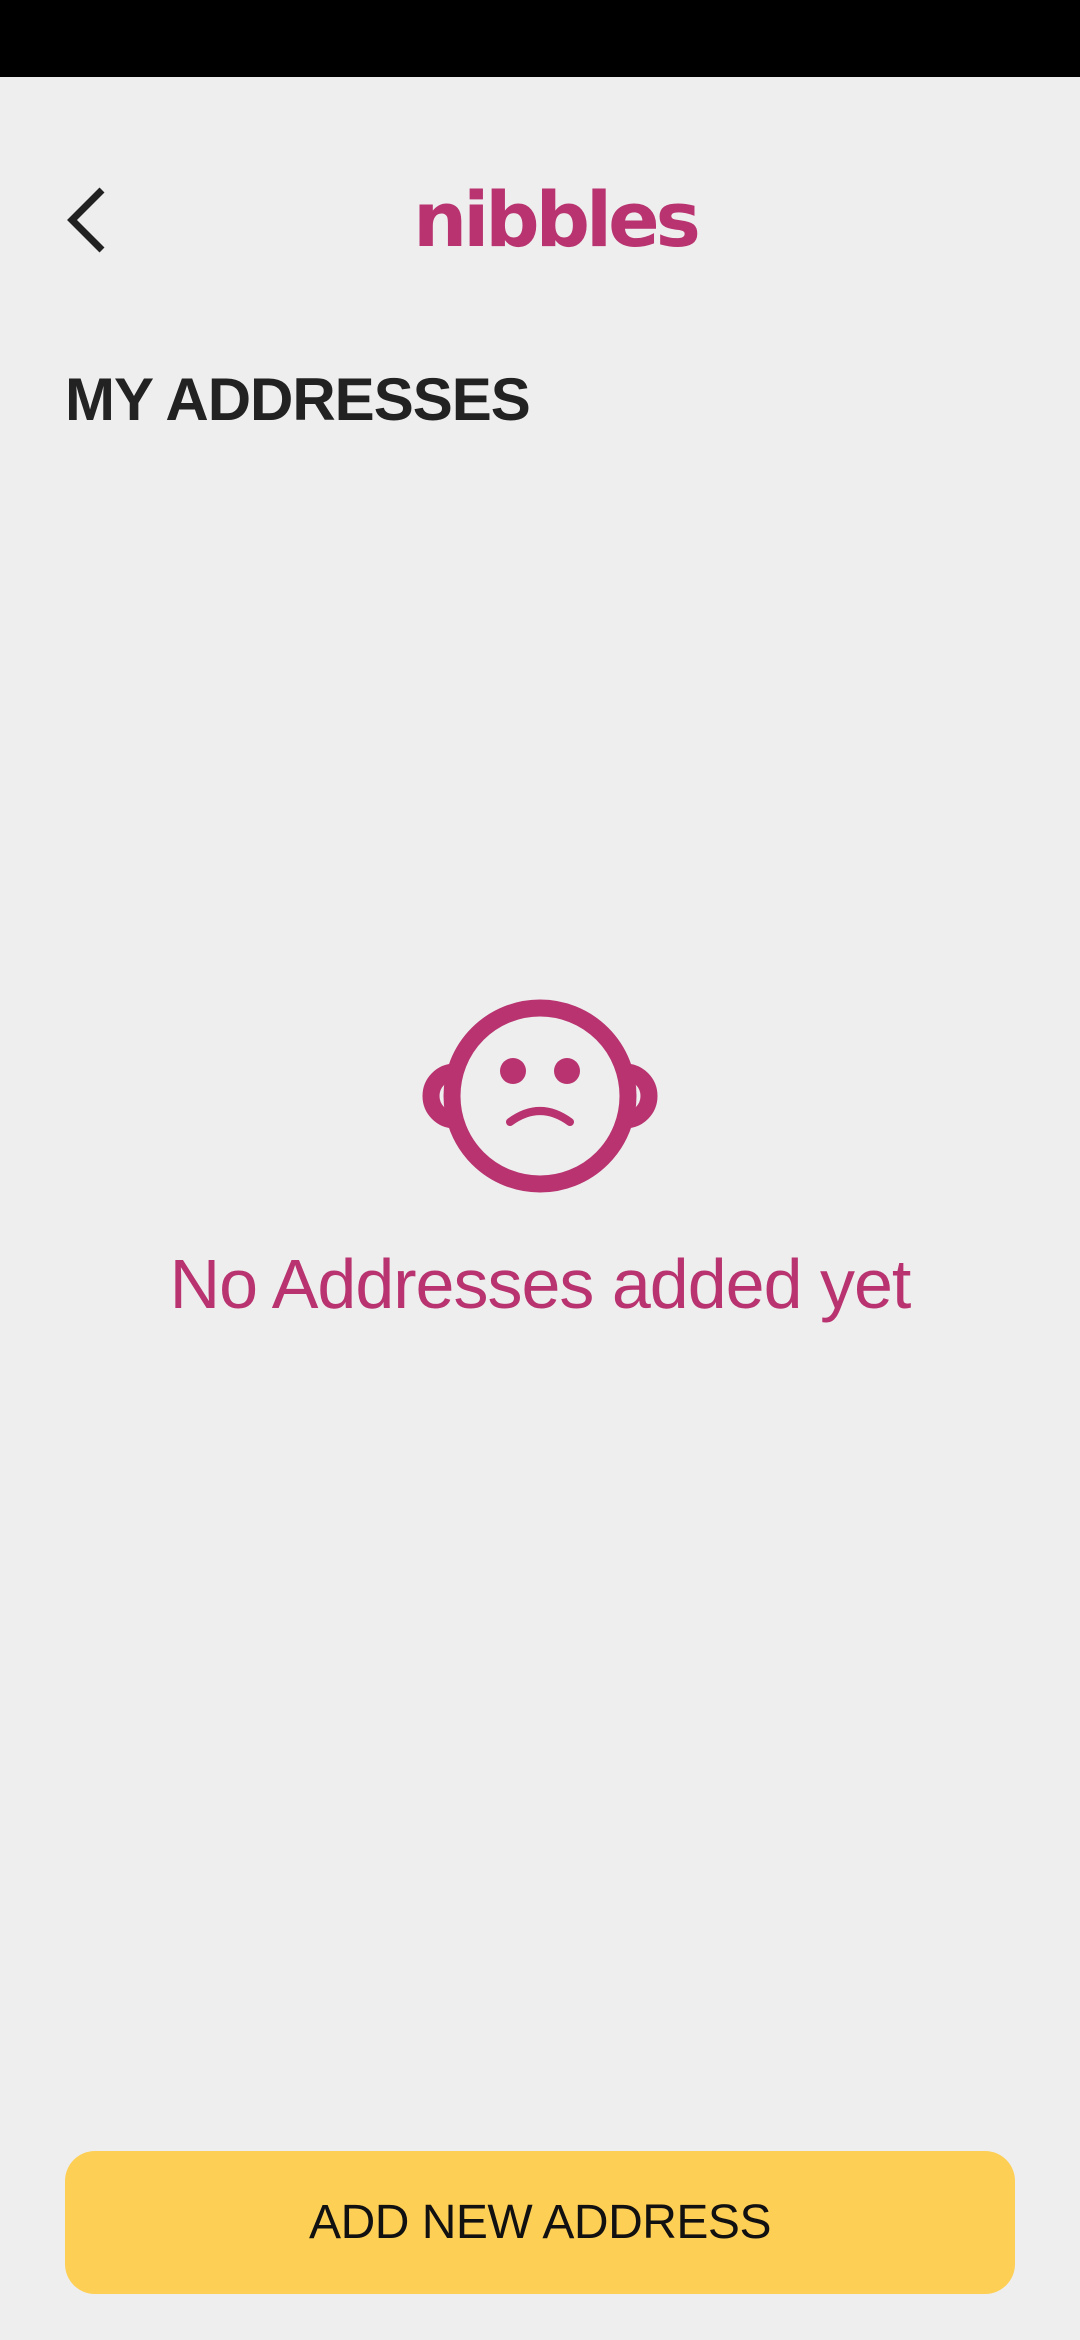 This screenshot has width=1080, height=2340. Describe the element at coordinates (86, 220) in the screenshot. I see `chevron-left-icon` at that location.